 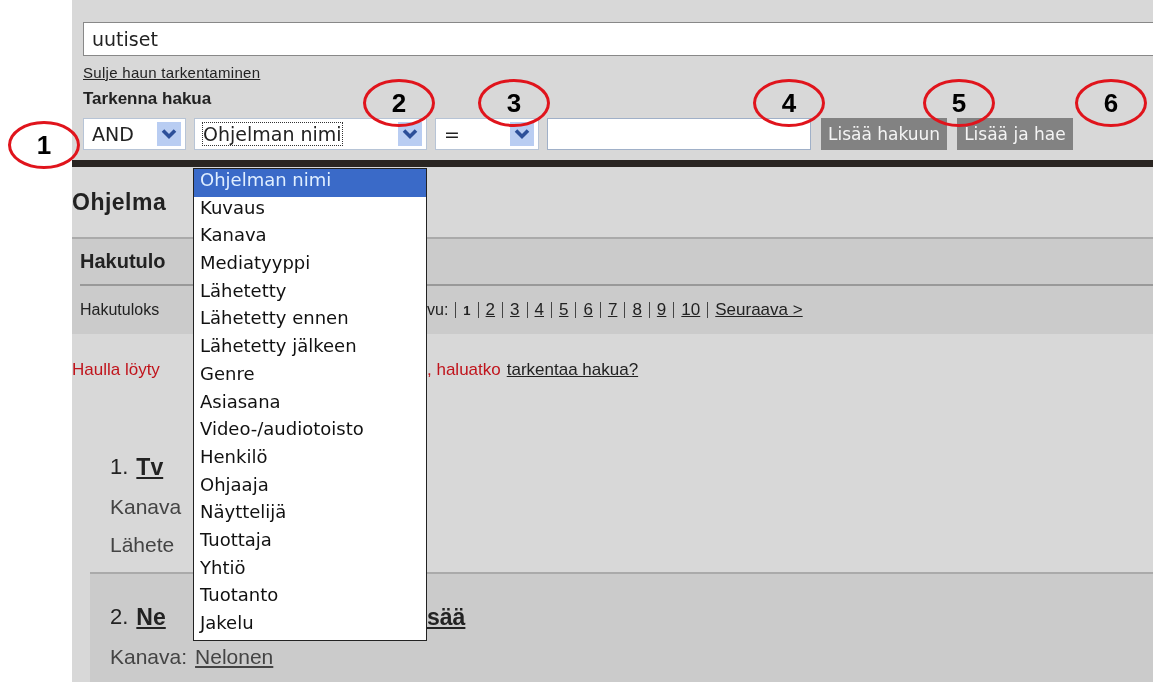 What do you see at coordinates (44, 145) in the screenshot?
I see `callout-number: 1` at bounding box center [44, 145].